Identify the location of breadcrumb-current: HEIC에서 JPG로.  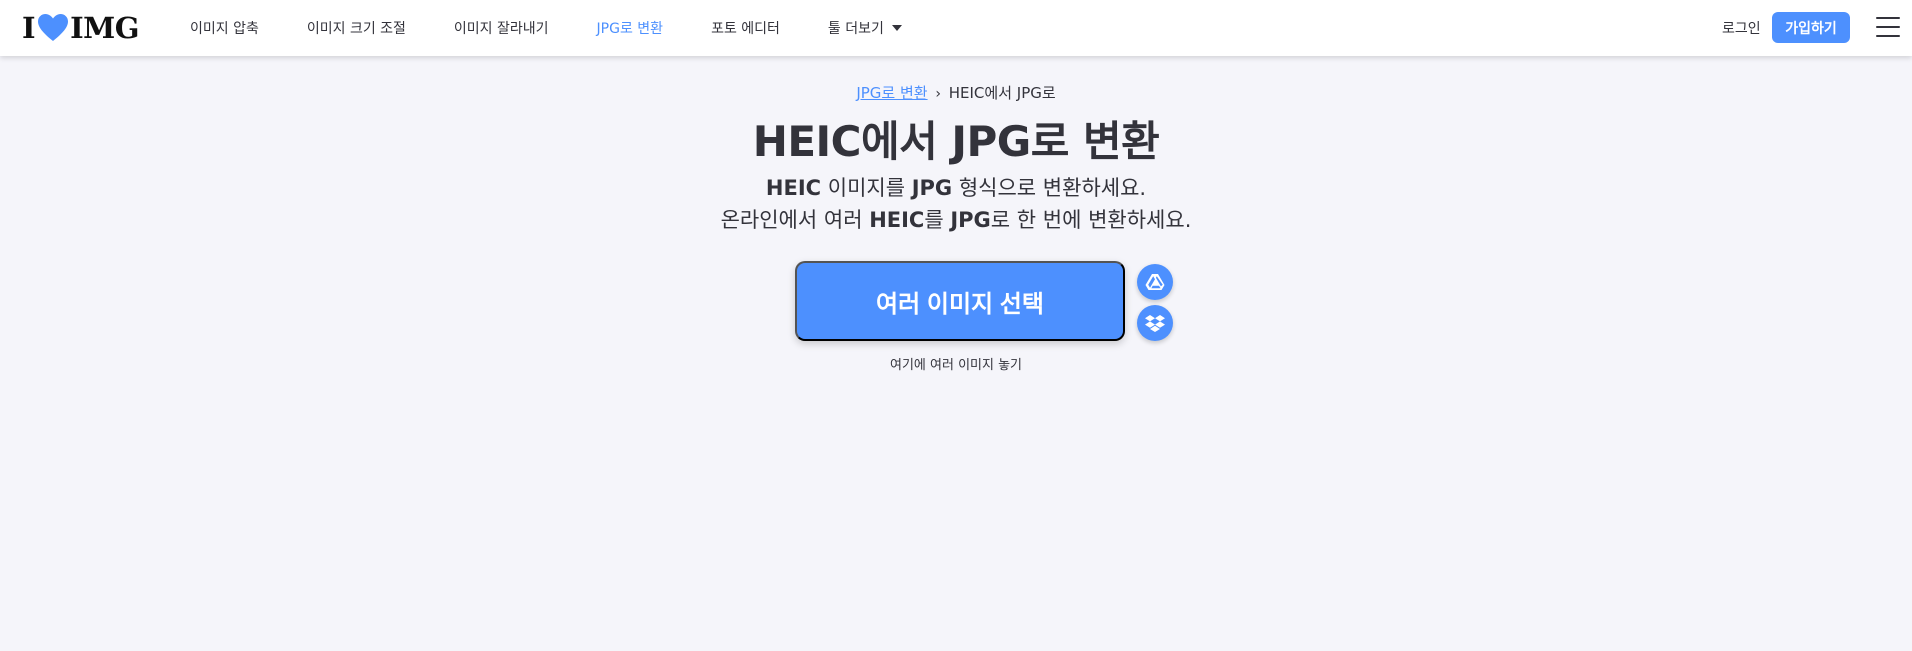
(1002, 93).